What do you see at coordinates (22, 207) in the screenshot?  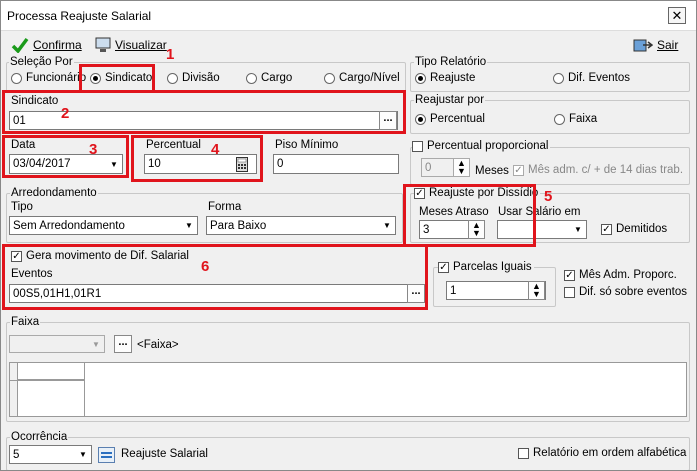 I see `tipo-label: Tipo` at bounding box center [22, 207].